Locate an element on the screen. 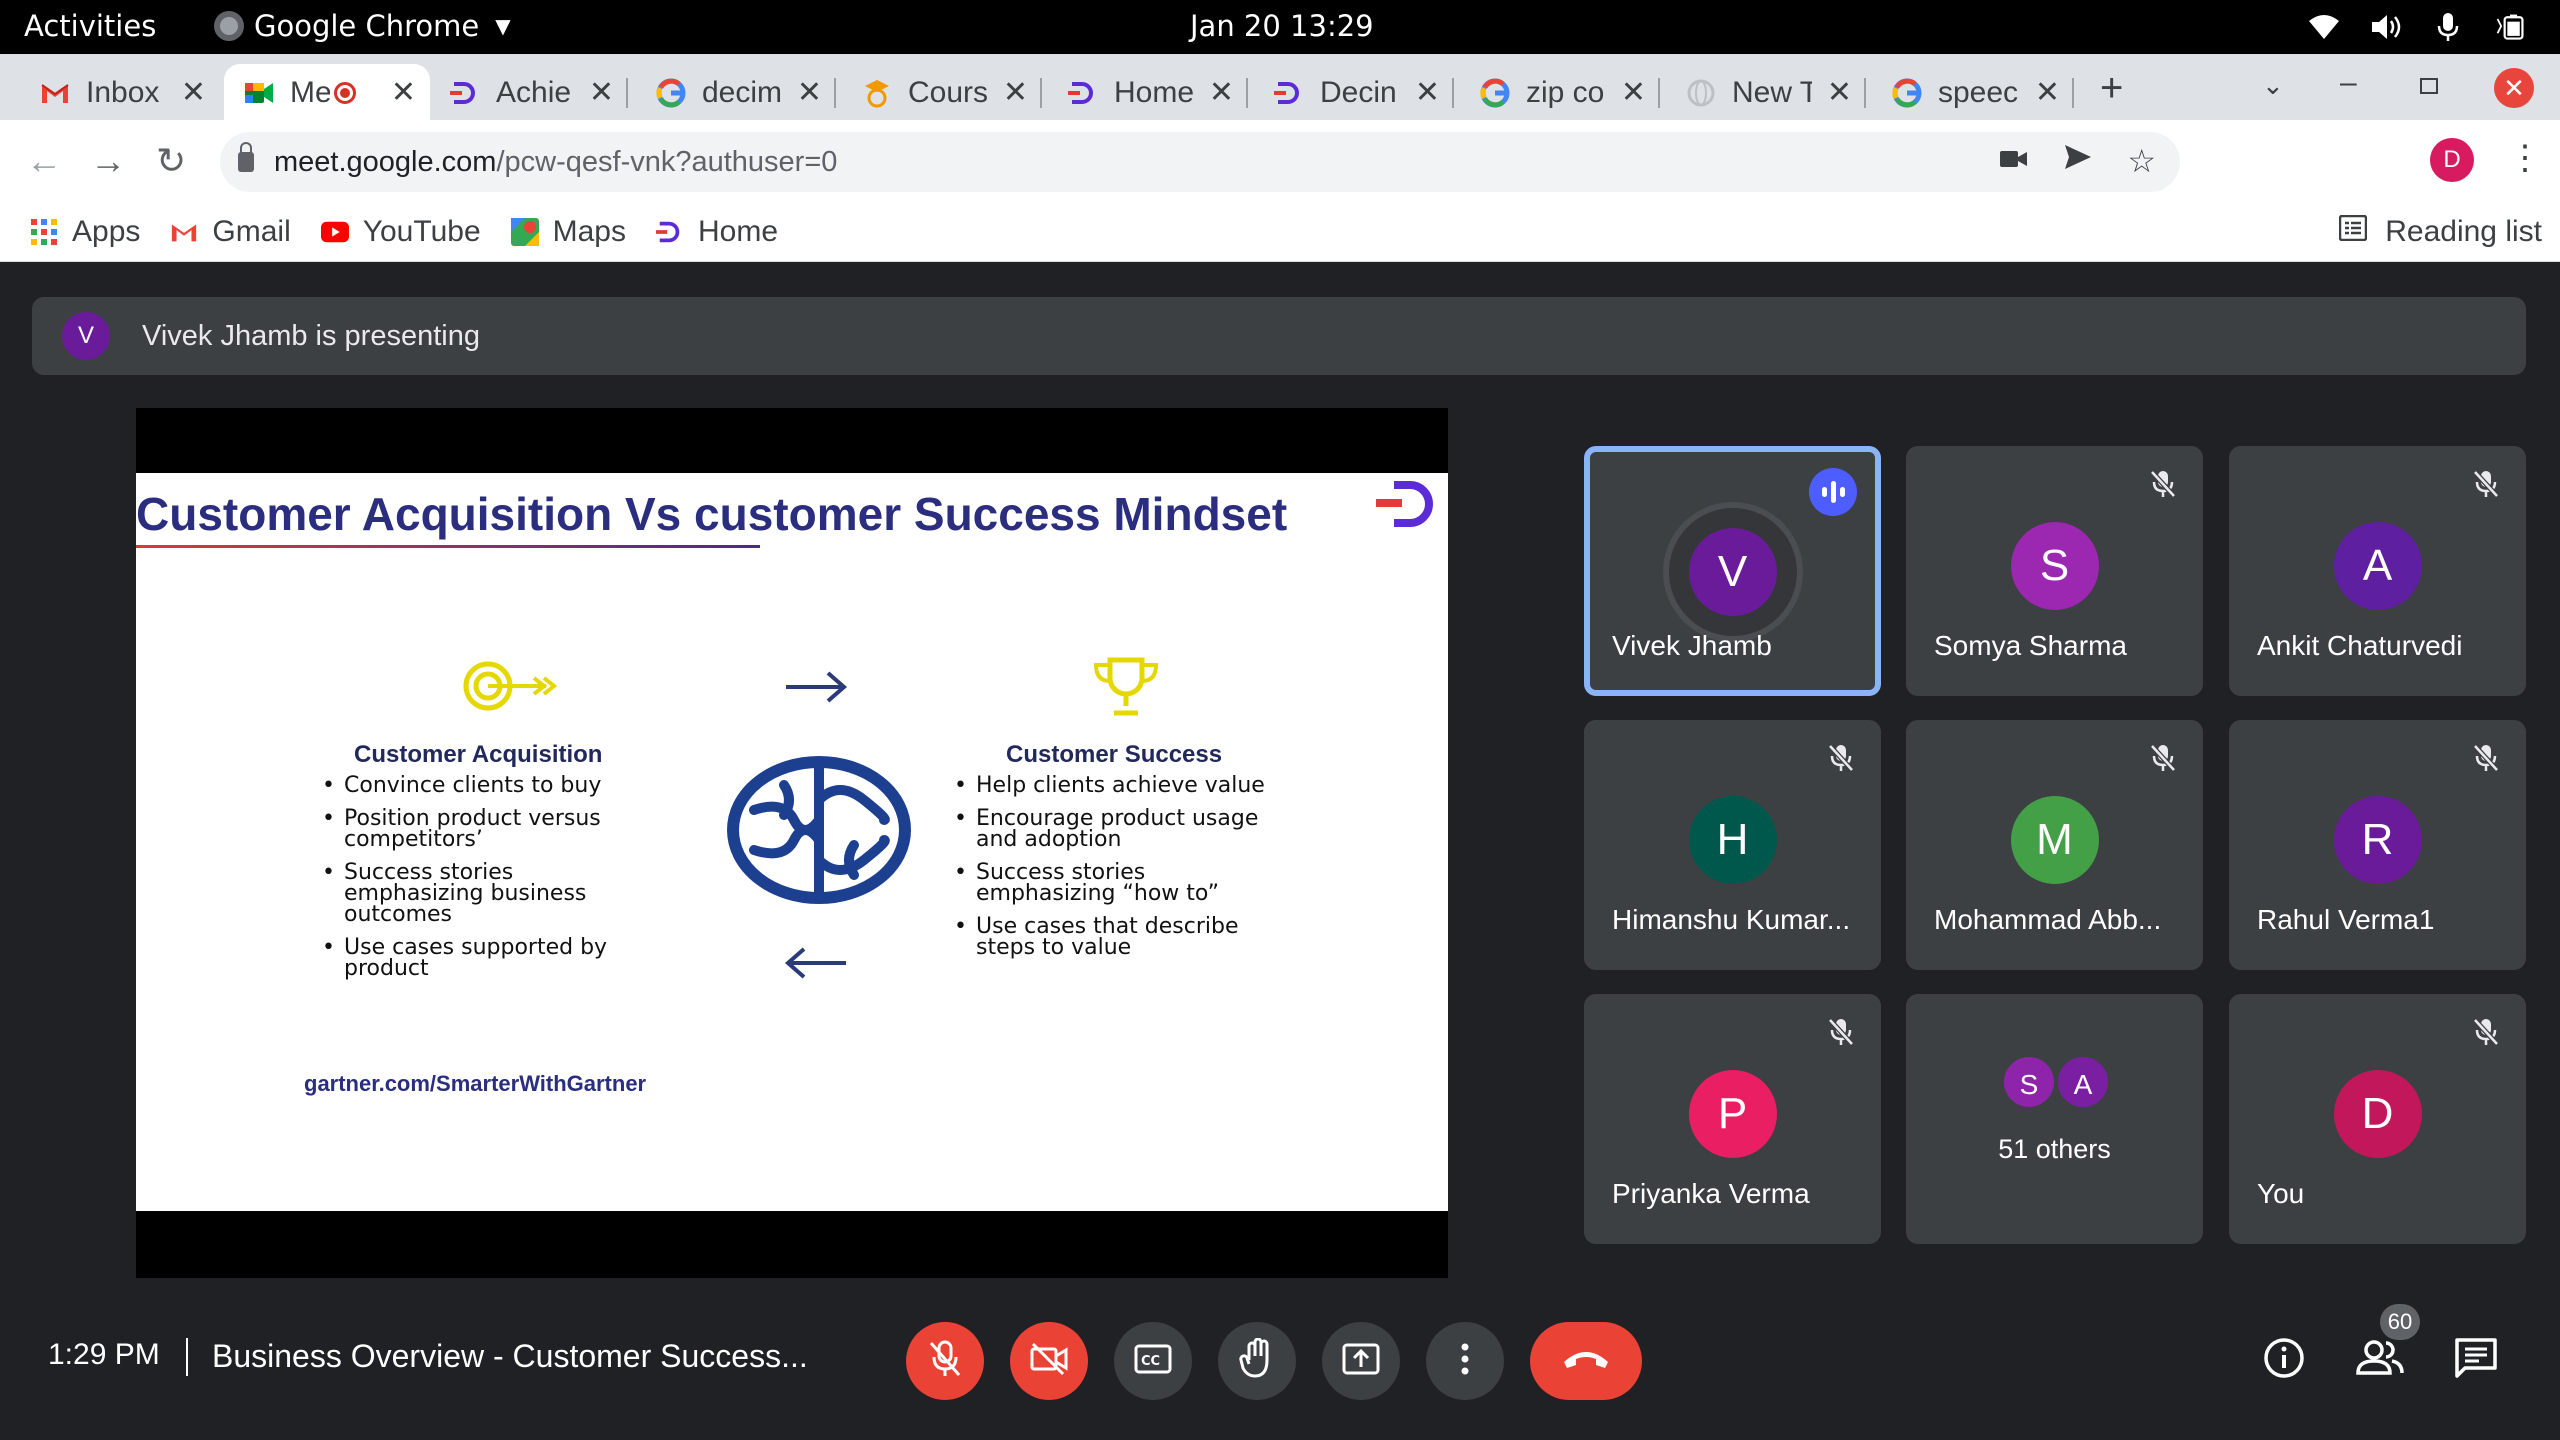  tab-title: Decin is located at coordinates (1358, 92).